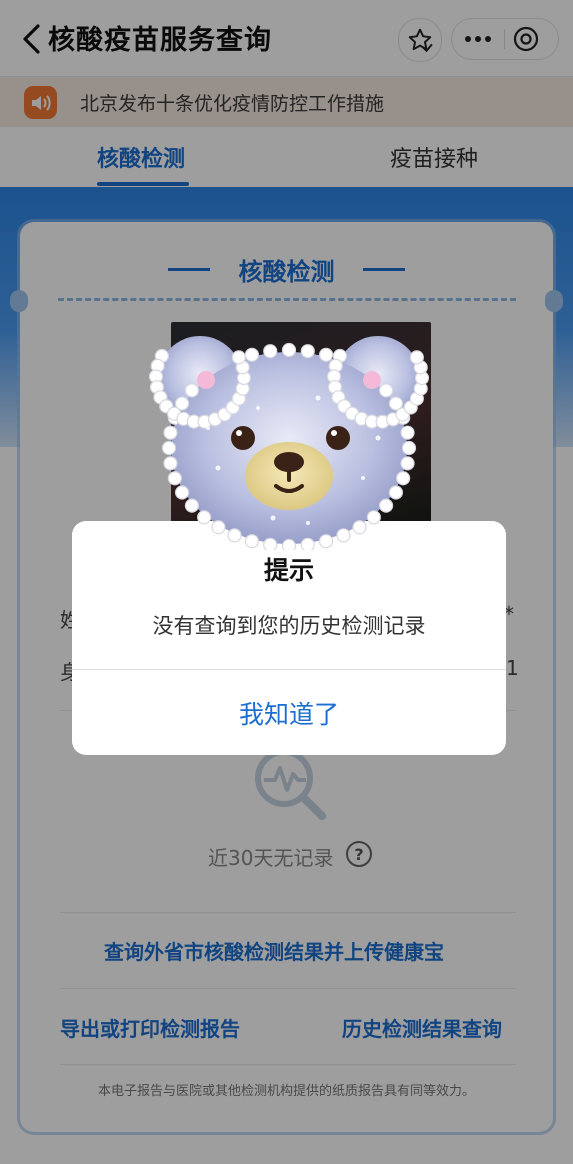 The height and width of the screenshot is (1164, 573). Describe the element at coordinates (289, 712) in the screenshot. I see `confirm-button: 我知道了` at that location.